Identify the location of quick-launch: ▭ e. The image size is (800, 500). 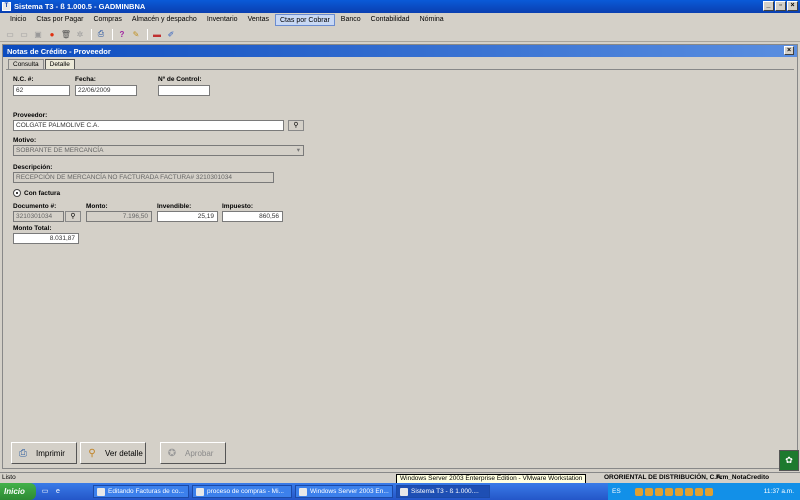
(51, 492).